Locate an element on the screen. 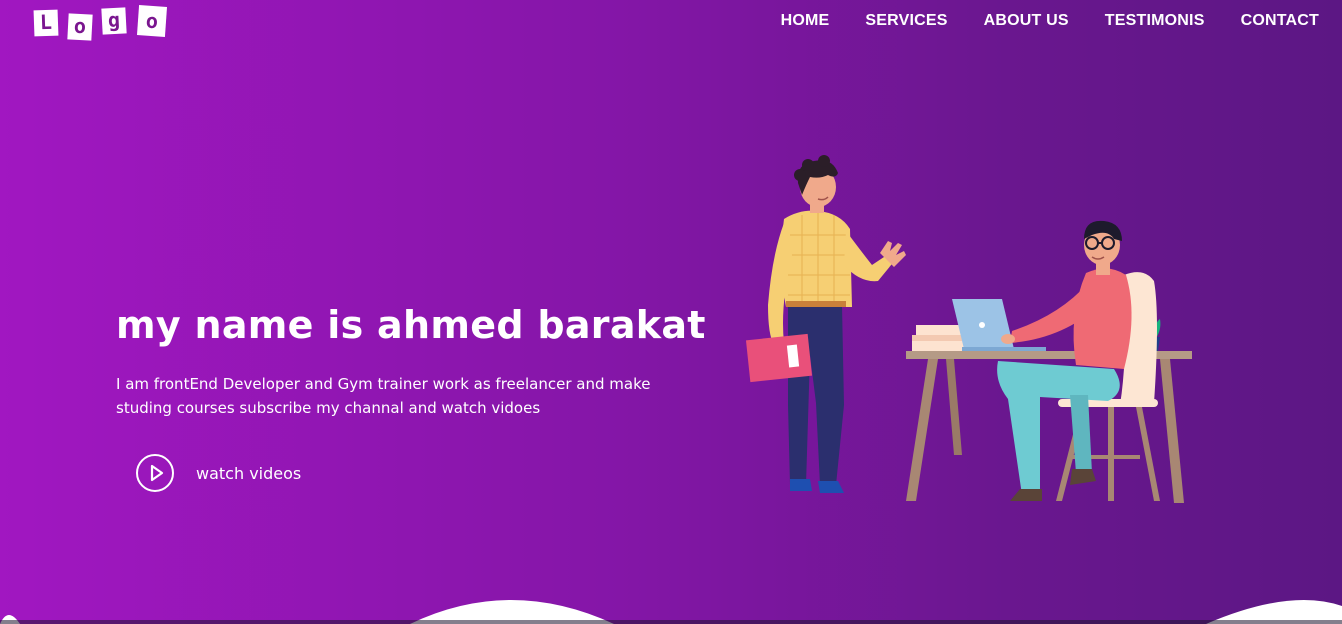 The height and width of the screenshot is (624, 1342). logo-letter-tile: g is located at coordinates (114, 21).